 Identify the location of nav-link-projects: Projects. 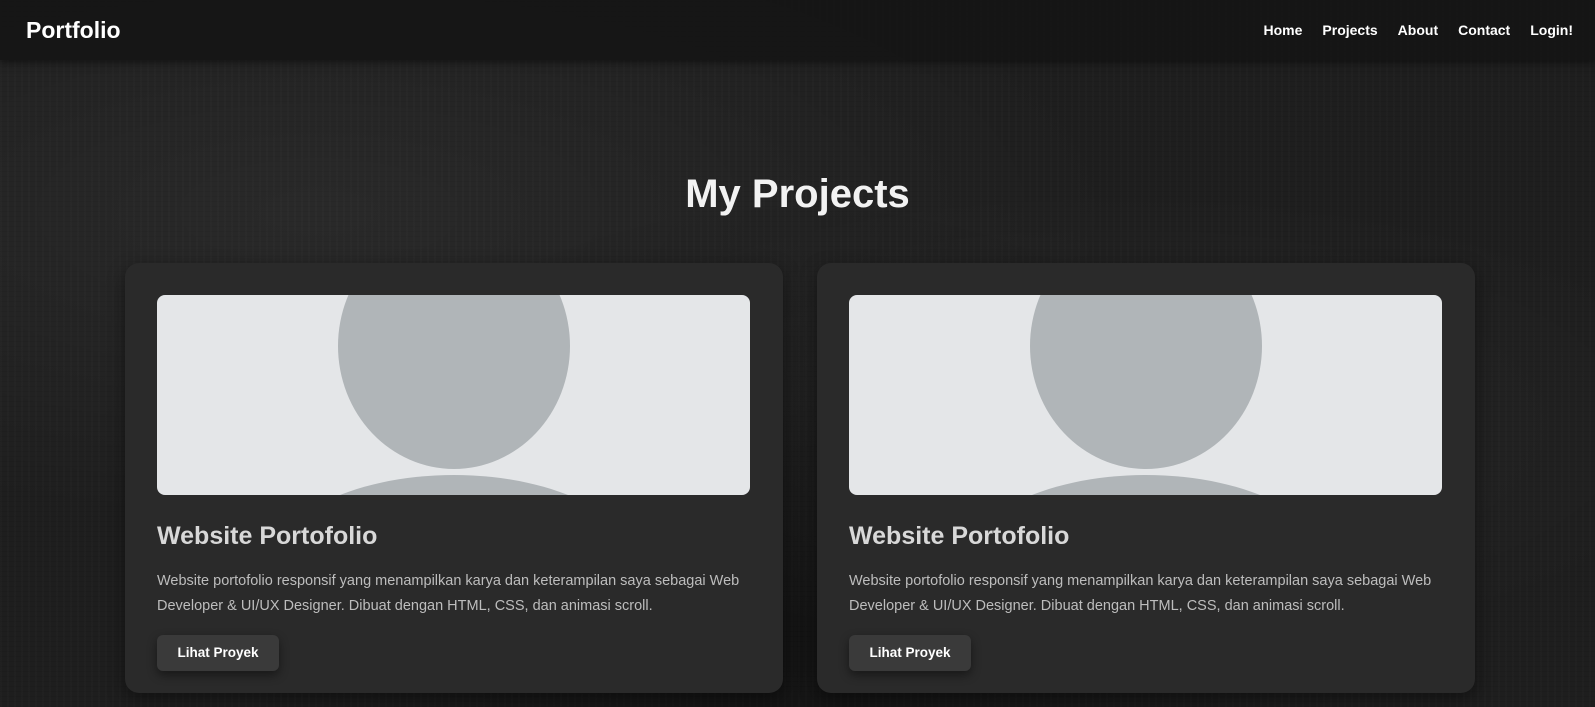
(1349, 30).